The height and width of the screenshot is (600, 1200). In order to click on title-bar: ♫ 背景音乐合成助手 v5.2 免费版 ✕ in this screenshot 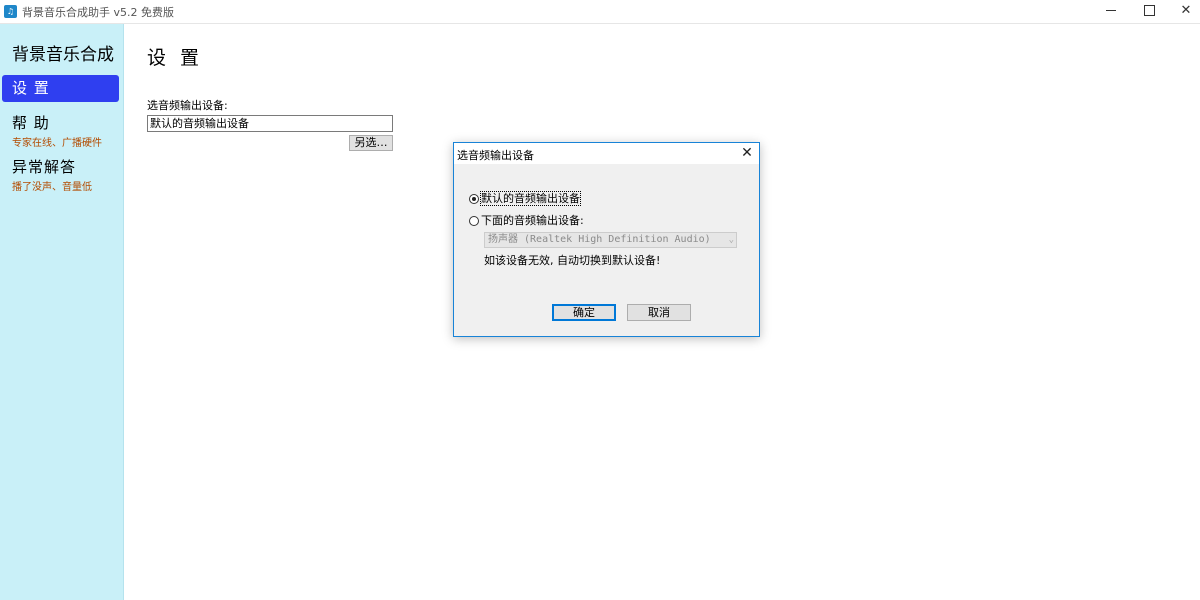, I will do `click(600, 12)`.